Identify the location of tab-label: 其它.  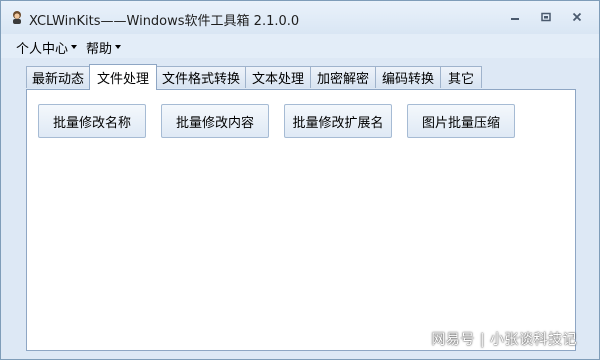
(460, 79).